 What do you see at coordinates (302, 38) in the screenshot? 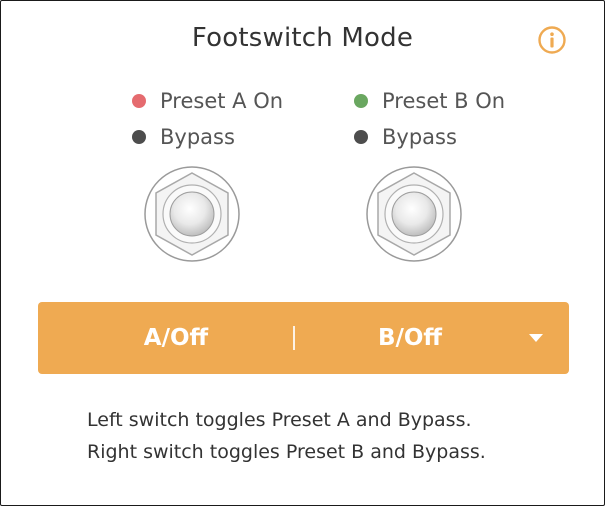
I see `page-title: Footswitch Mode` at bounding box center [302, 38].